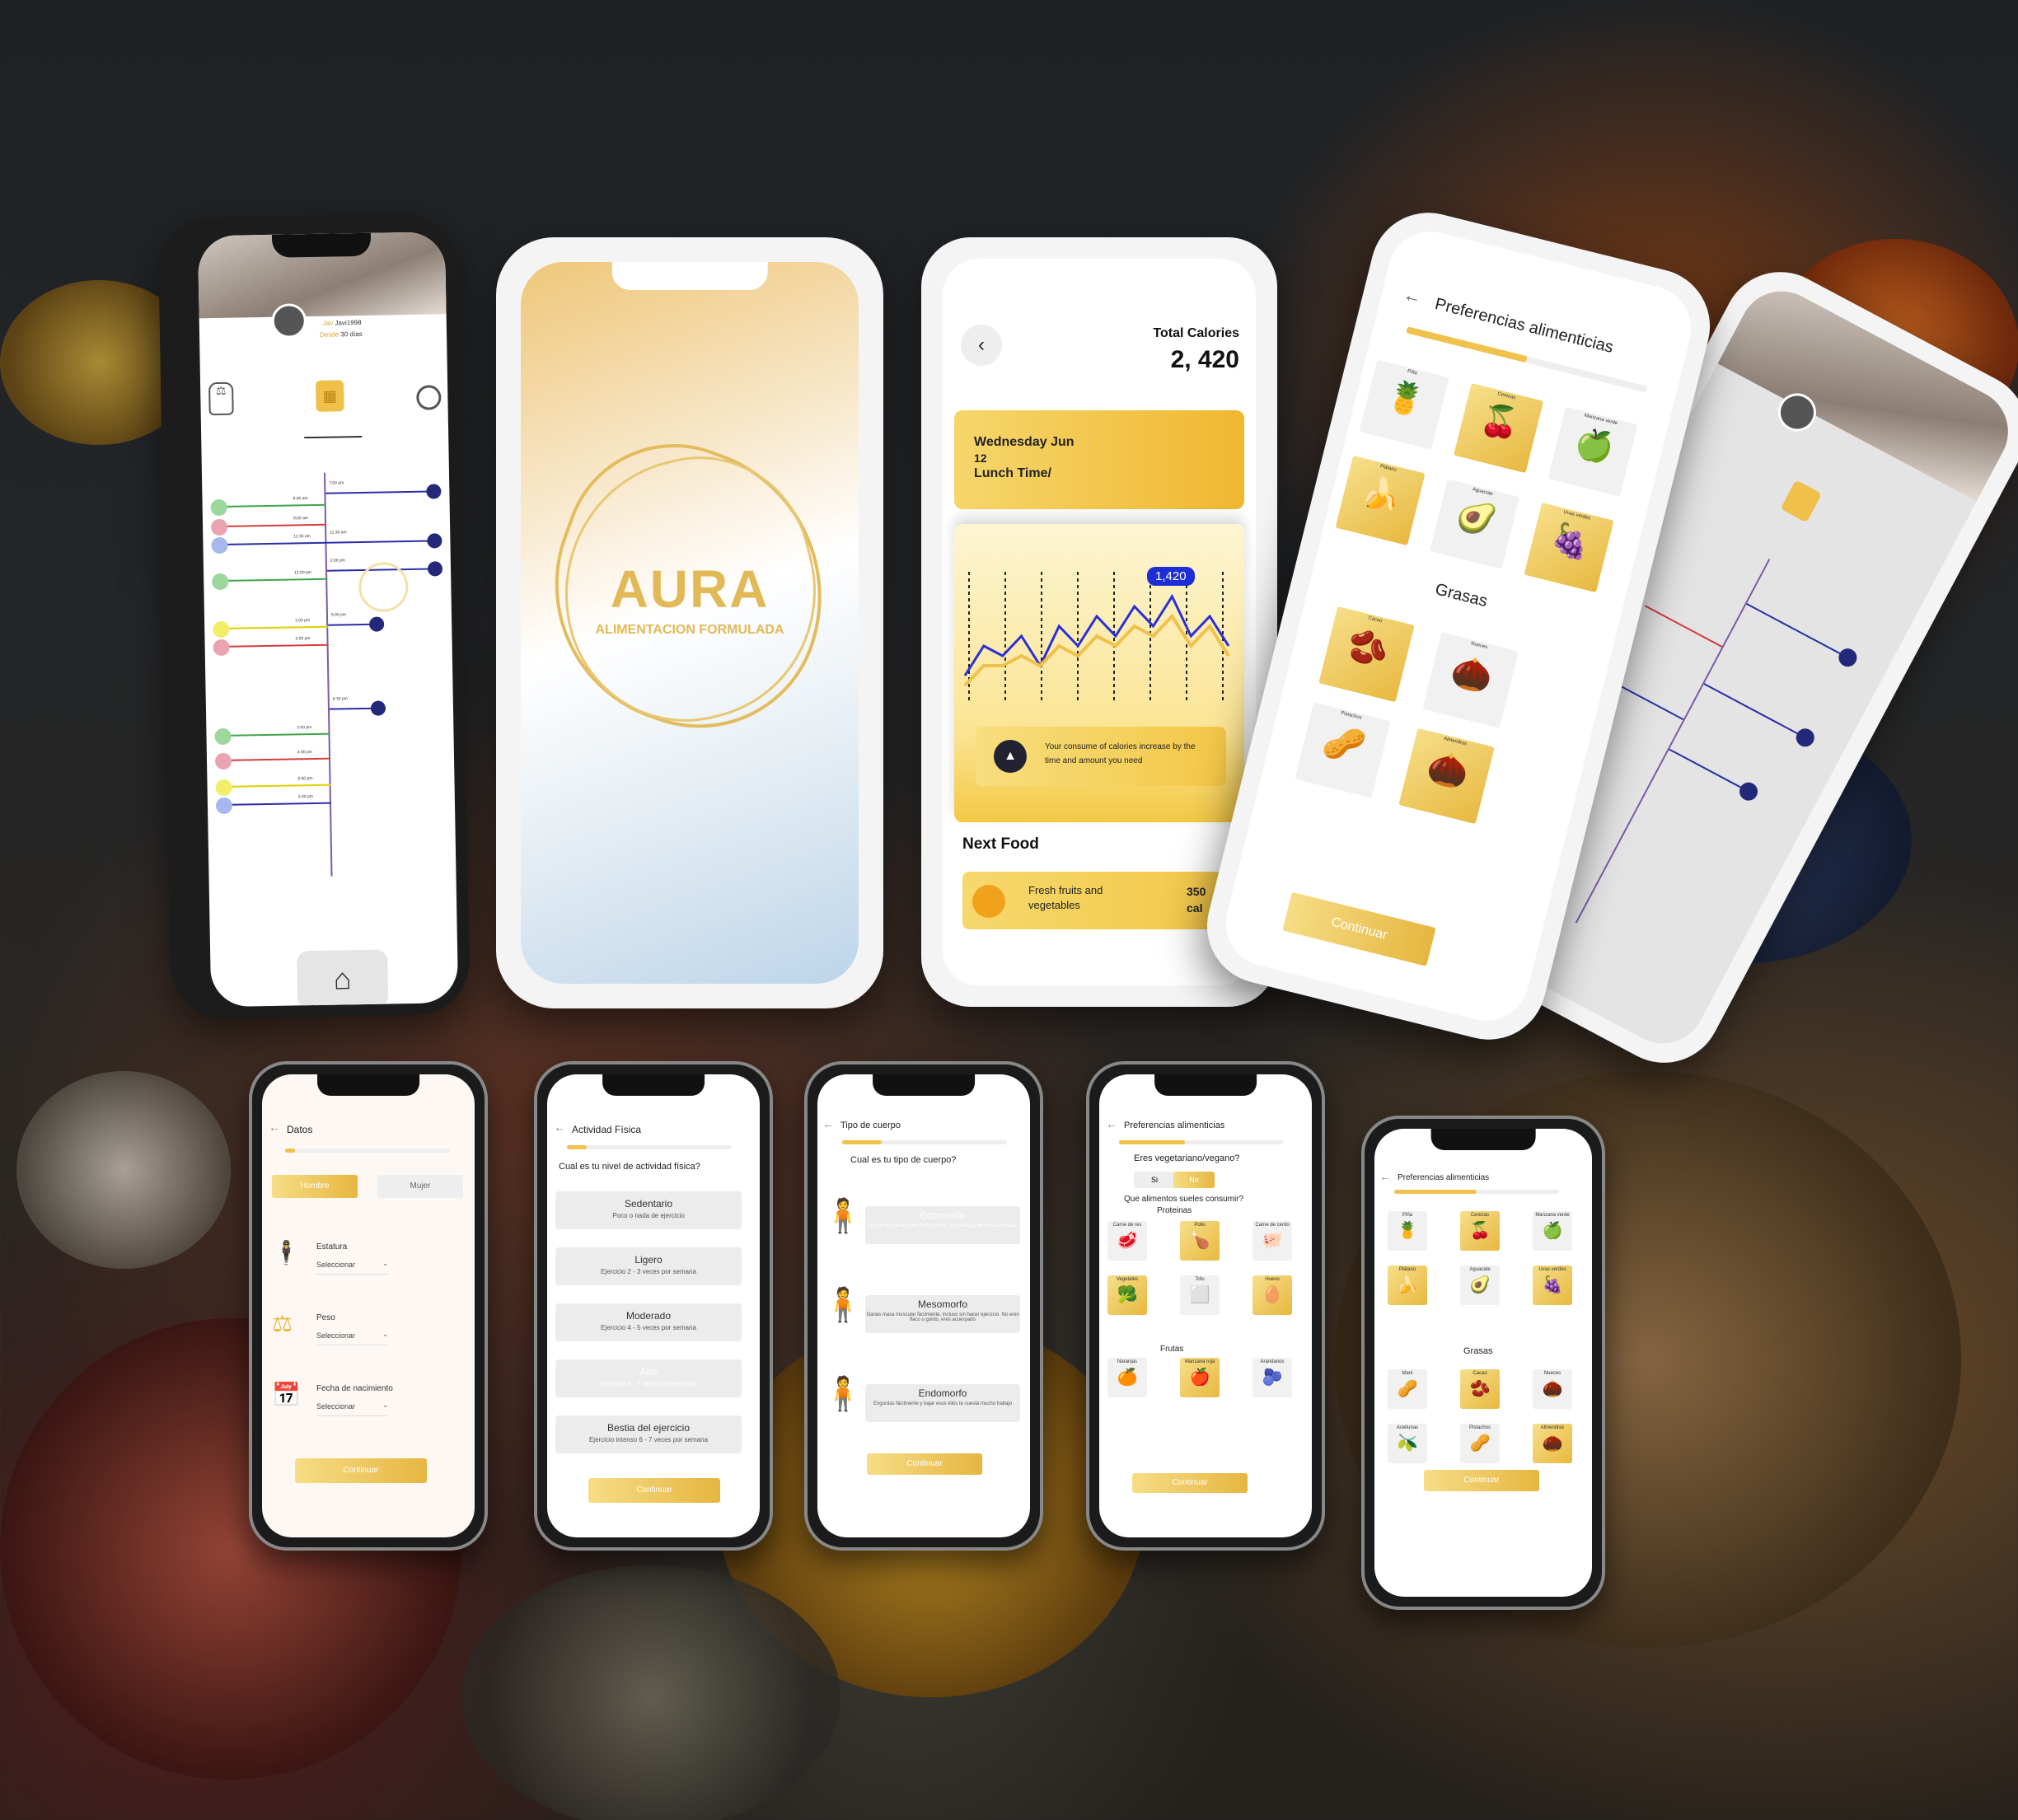 This screenshot has height=1820, width=2018. I want to click on activity-option: Moderado Ejercicio 4 - 5 veces por semana, so click(649, 1322).